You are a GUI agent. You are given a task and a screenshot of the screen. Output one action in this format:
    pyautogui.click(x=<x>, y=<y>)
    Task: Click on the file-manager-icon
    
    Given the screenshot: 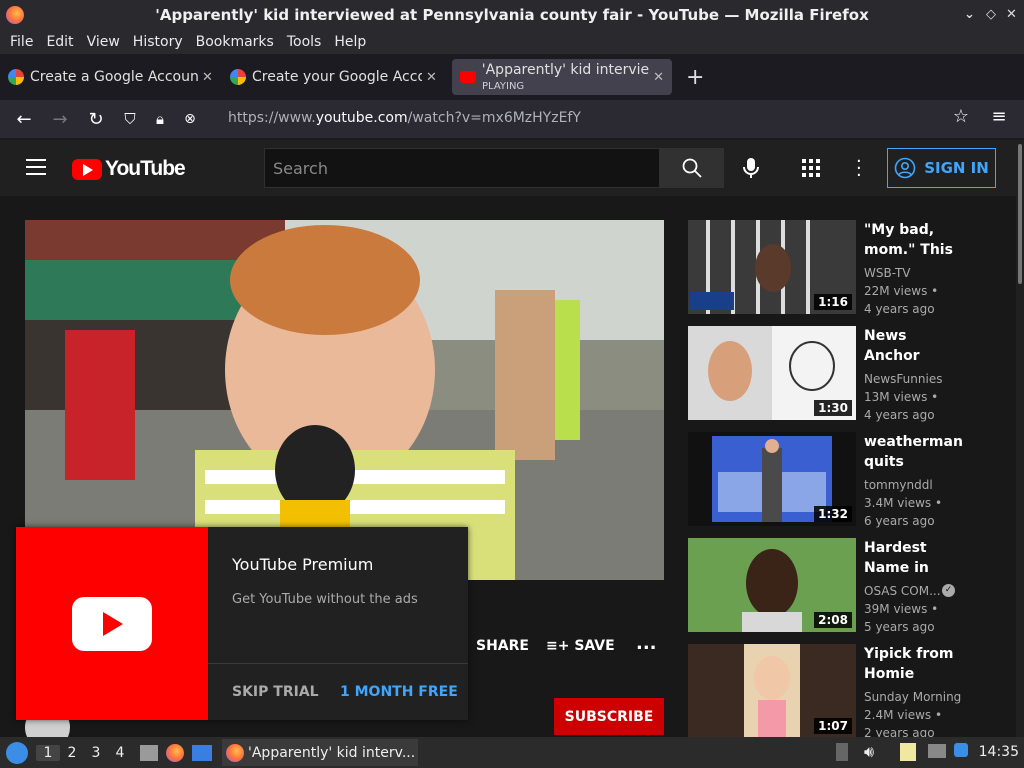 What is the action you would take?
    pyautogui.click(x=149, y=752)
    